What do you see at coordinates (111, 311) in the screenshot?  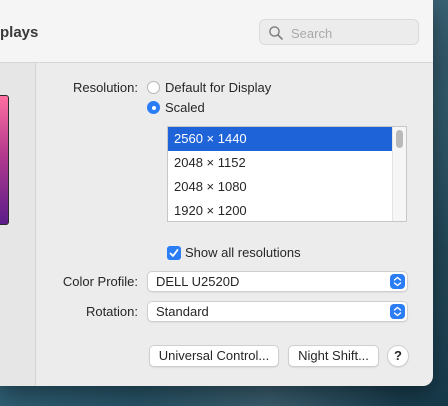 I see `rotation-label: Rotation:` at bounding box center [111, 311].